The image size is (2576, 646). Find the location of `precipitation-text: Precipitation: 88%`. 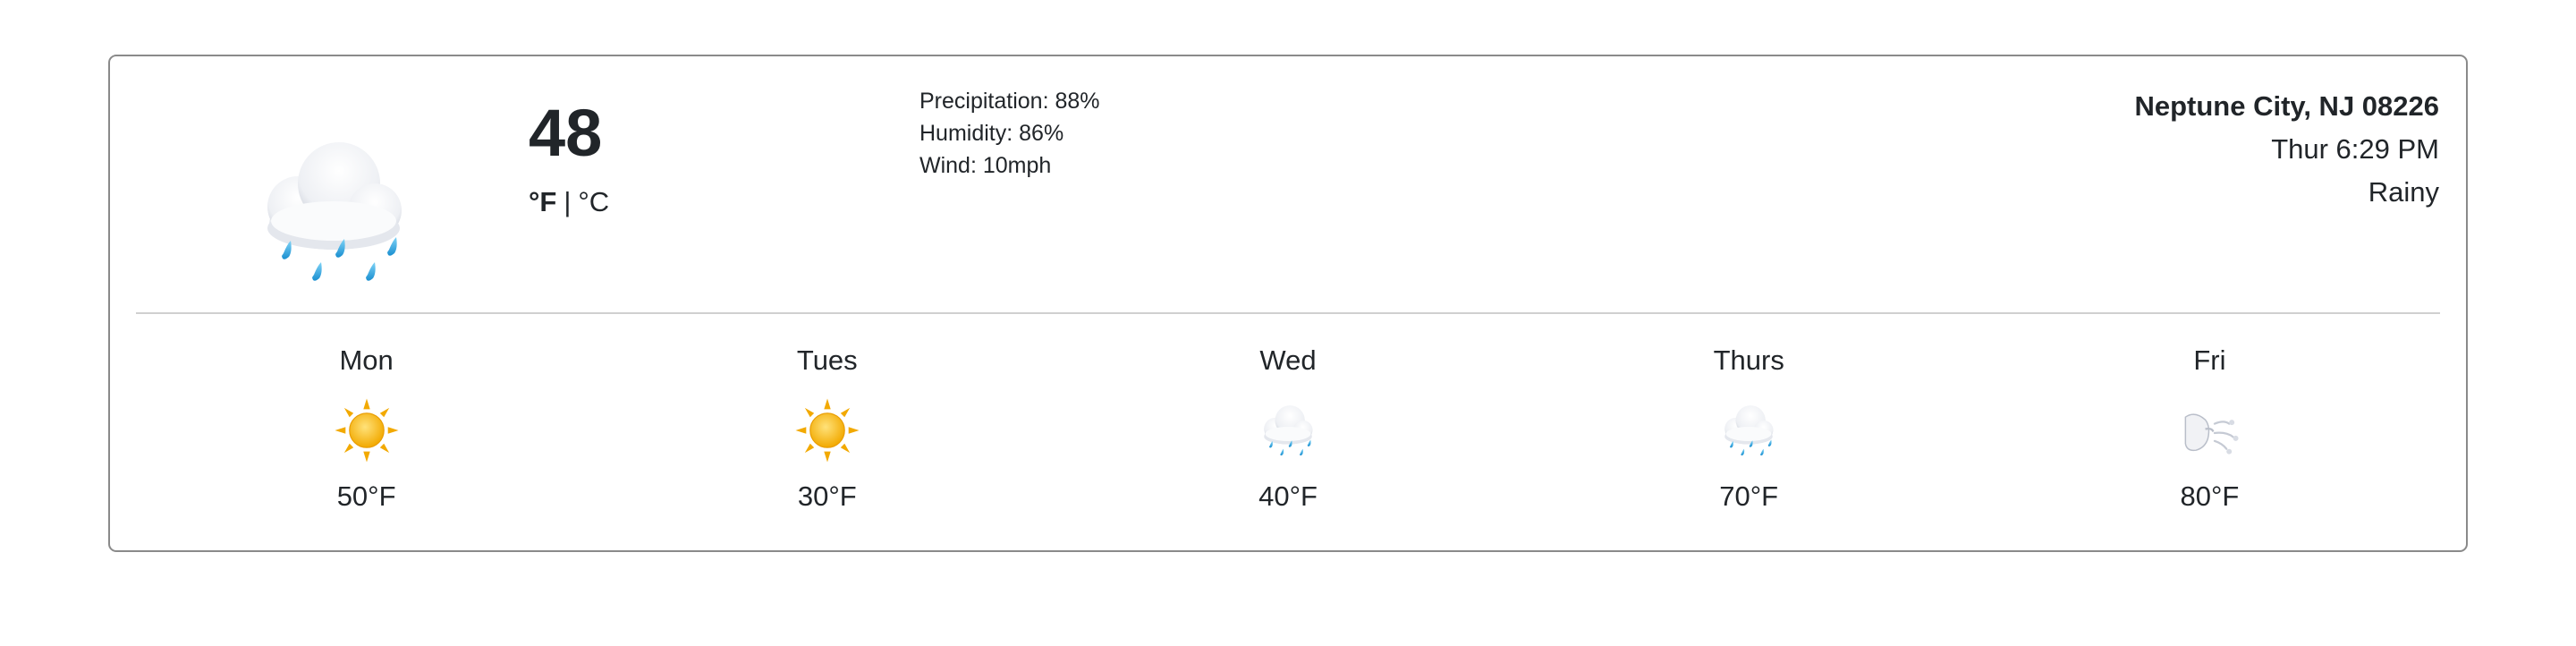

precipitation-text: Precipitation: 88% is located at coordinates (1009, 101).